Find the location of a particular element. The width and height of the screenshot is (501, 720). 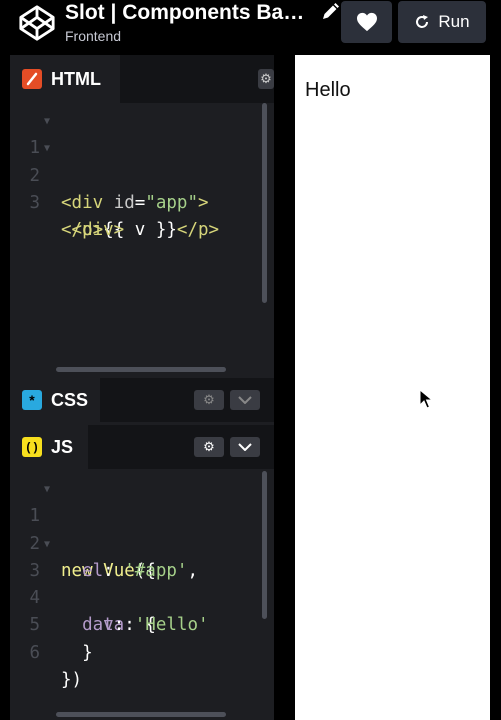

html-settings-button: ⚙ is located at coordinates (266, 79).